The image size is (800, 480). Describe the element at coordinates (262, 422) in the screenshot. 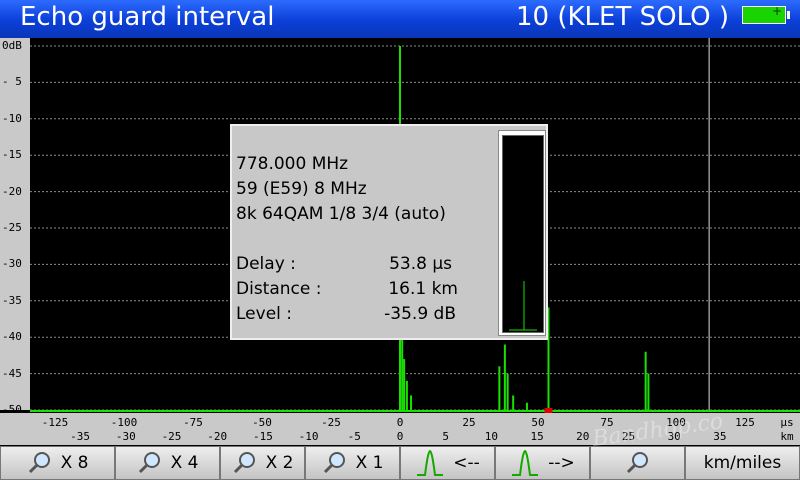

I see `x-us-tick-label: -50` at that location.